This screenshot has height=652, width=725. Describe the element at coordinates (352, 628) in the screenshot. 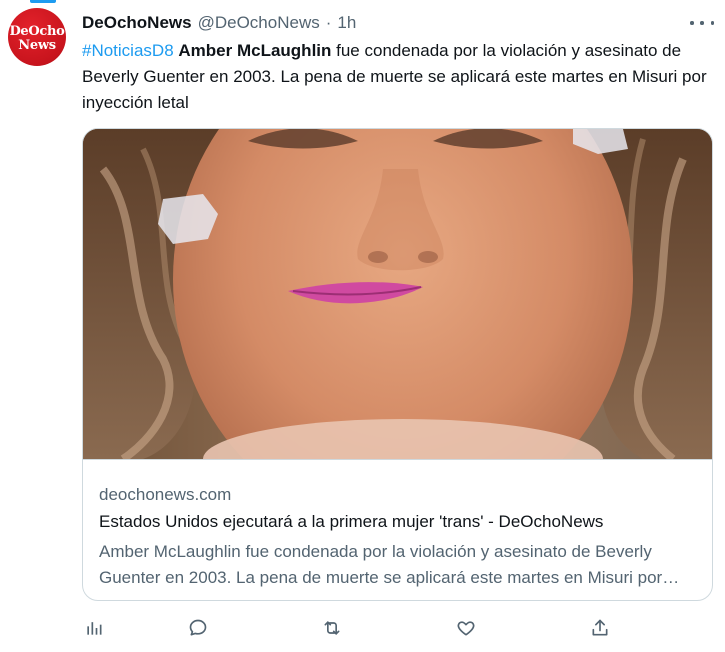

I see `tweet-actions` at that location.